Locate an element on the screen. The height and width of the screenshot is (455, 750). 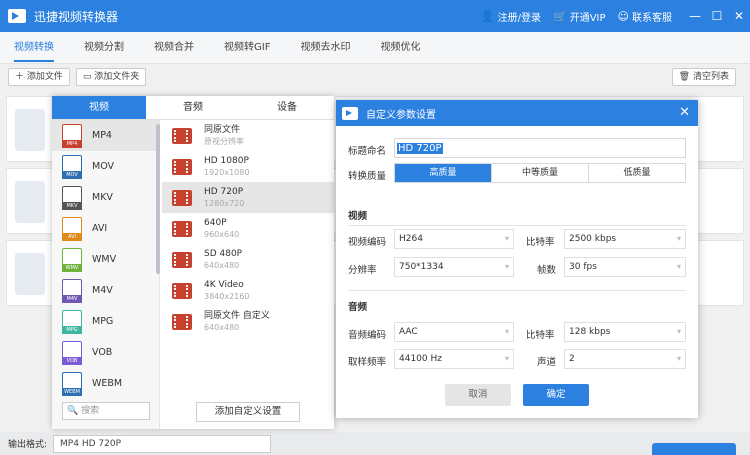
audio-bitrate-select: 128 kbps ▾ is located at coordinates (625, 332).